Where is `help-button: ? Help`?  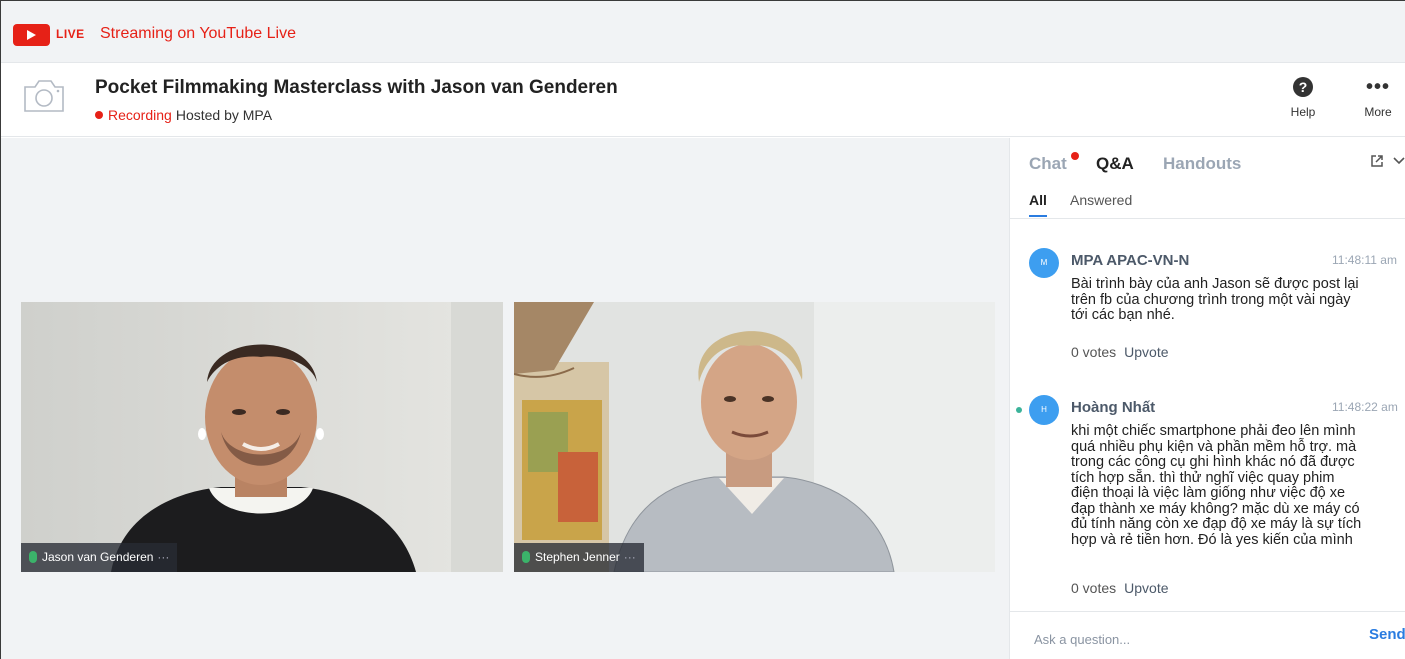
help-button: ? Help is located at coordinates (1303, 98).